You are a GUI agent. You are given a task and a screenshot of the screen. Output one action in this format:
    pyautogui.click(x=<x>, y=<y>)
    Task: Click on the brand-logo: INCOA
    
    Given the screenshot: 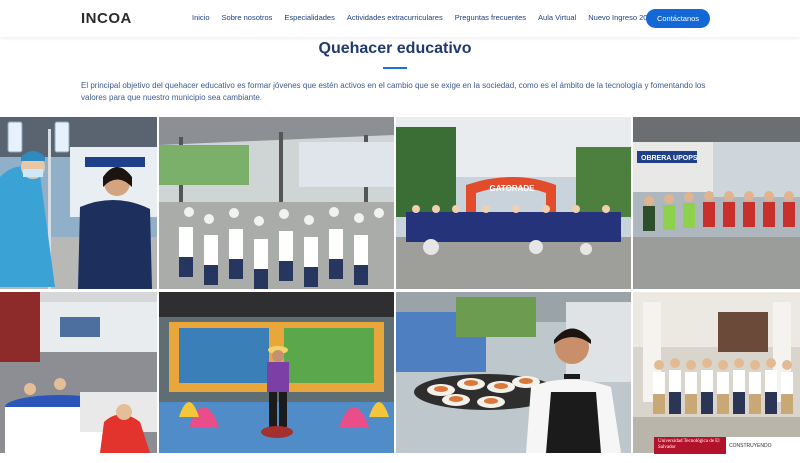 What is the action you would take?
    pyautogui.click(x=106, y=18)
    